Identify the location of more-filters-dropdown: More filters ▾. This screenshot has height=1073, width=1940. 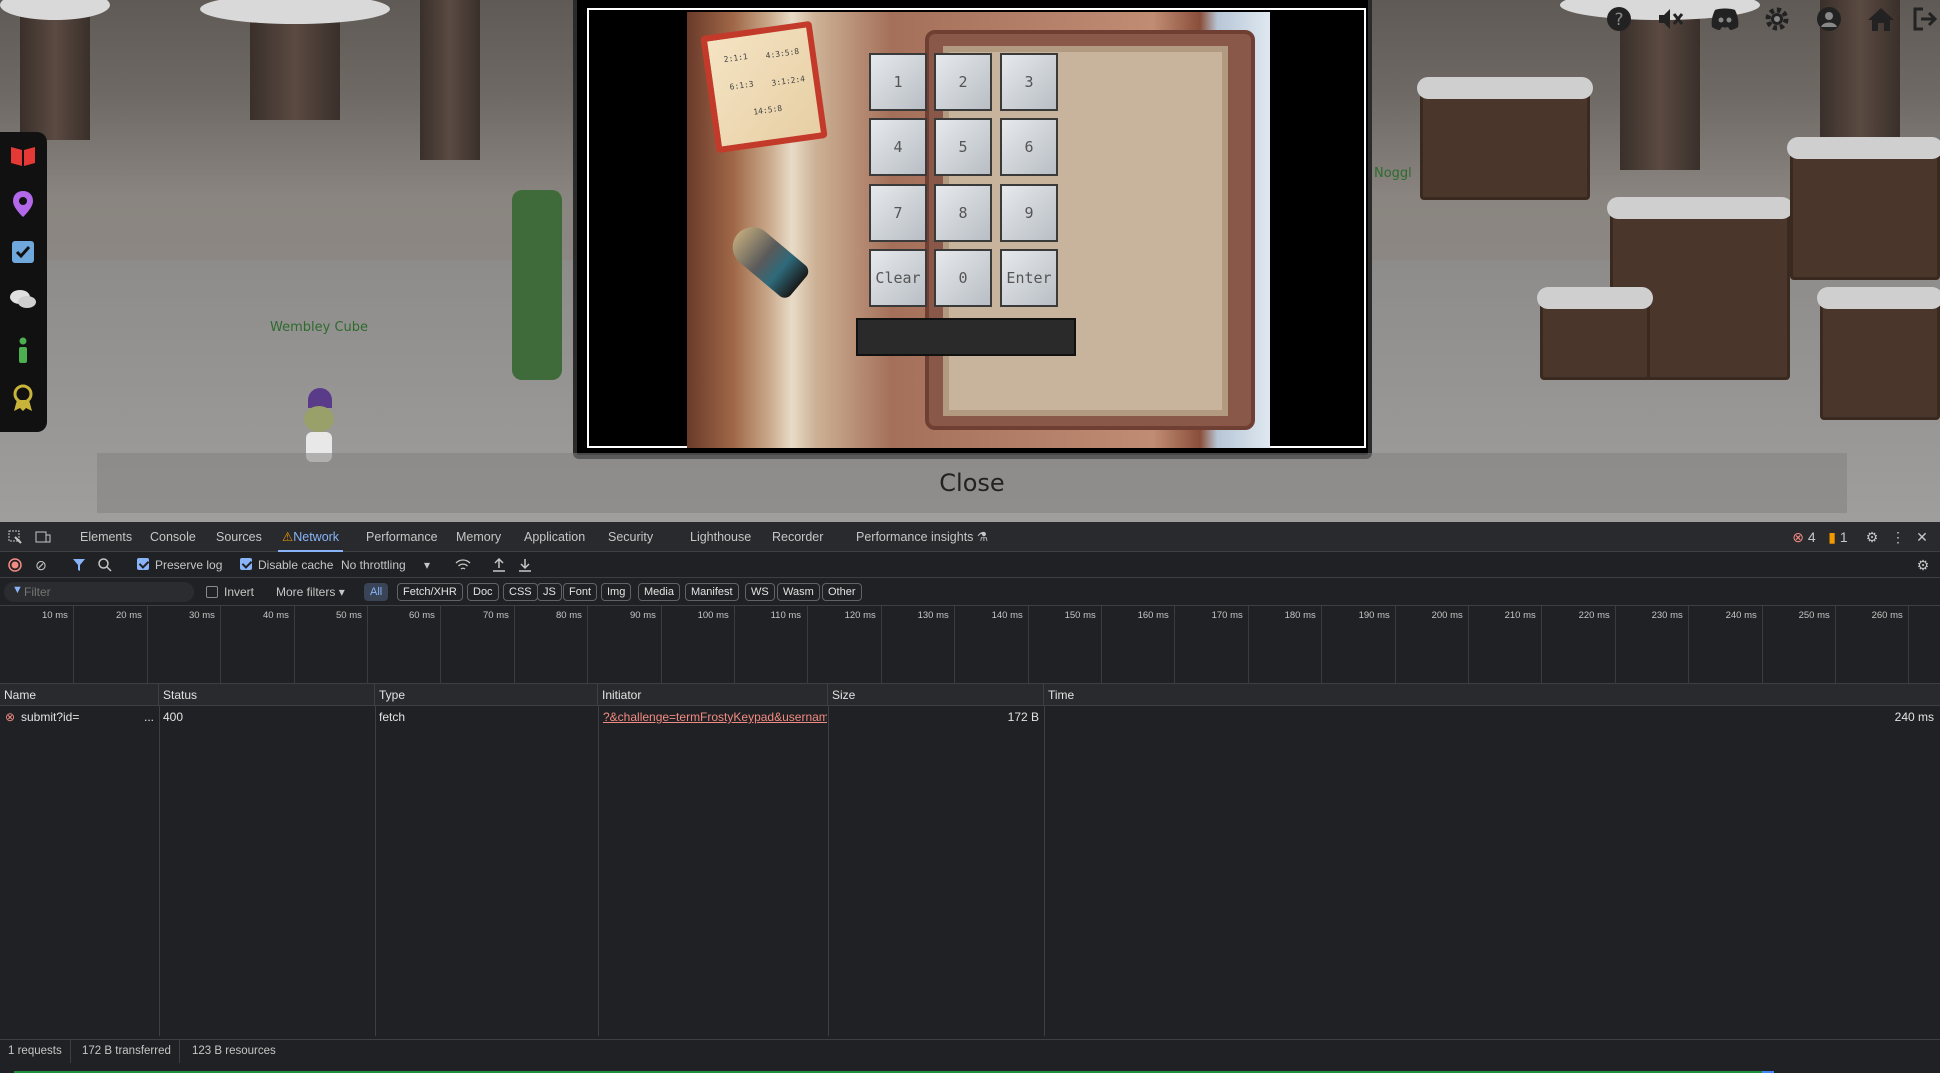
(310, 592).